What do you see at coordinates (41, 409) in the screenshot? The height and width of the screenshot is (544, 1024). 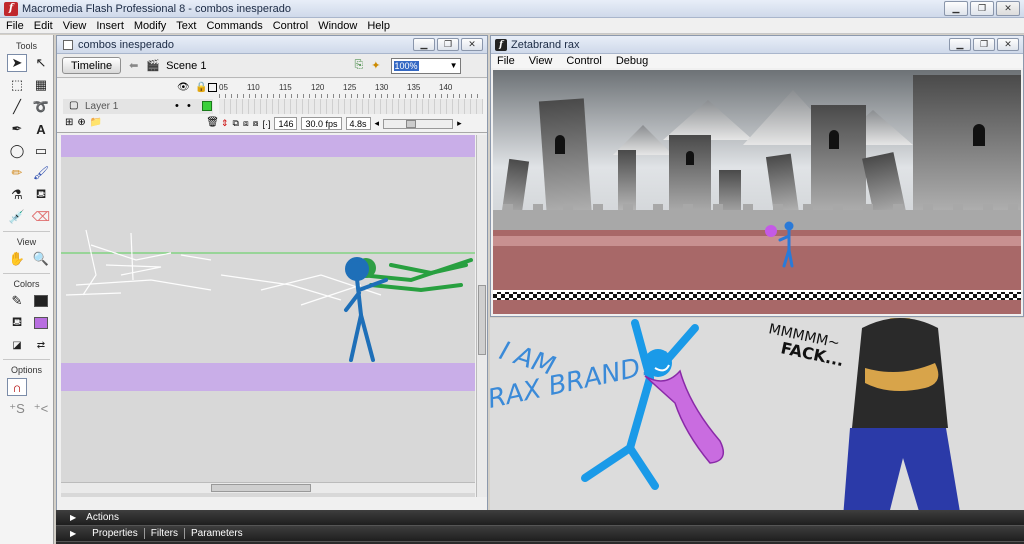 I see `straighten-icon: ⁺<` at bounding box center [41, 409].